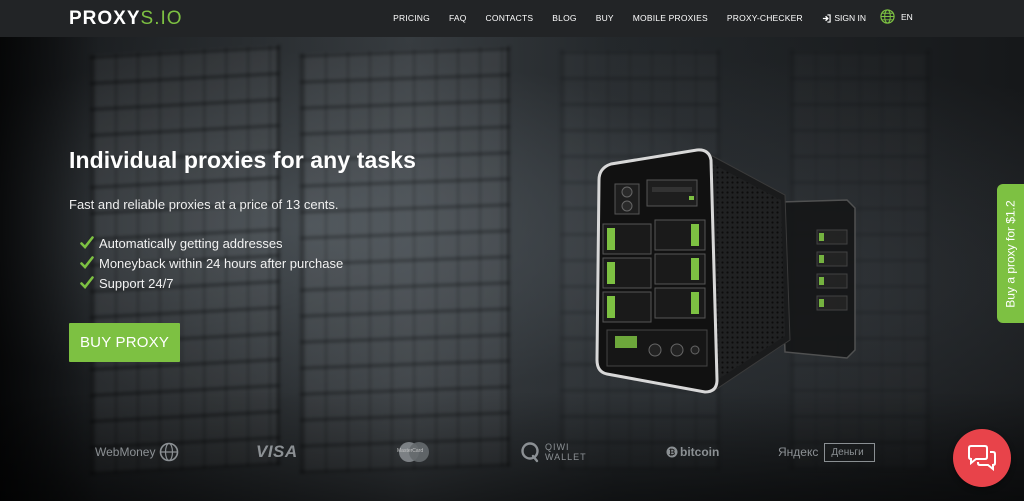 This screenshot has height=501, width=1024. What do you see at coordinates (243, 160) in the screenshot?
I see `hero-title: Individual proxies for any tasks` at bounding box center [243, 160].